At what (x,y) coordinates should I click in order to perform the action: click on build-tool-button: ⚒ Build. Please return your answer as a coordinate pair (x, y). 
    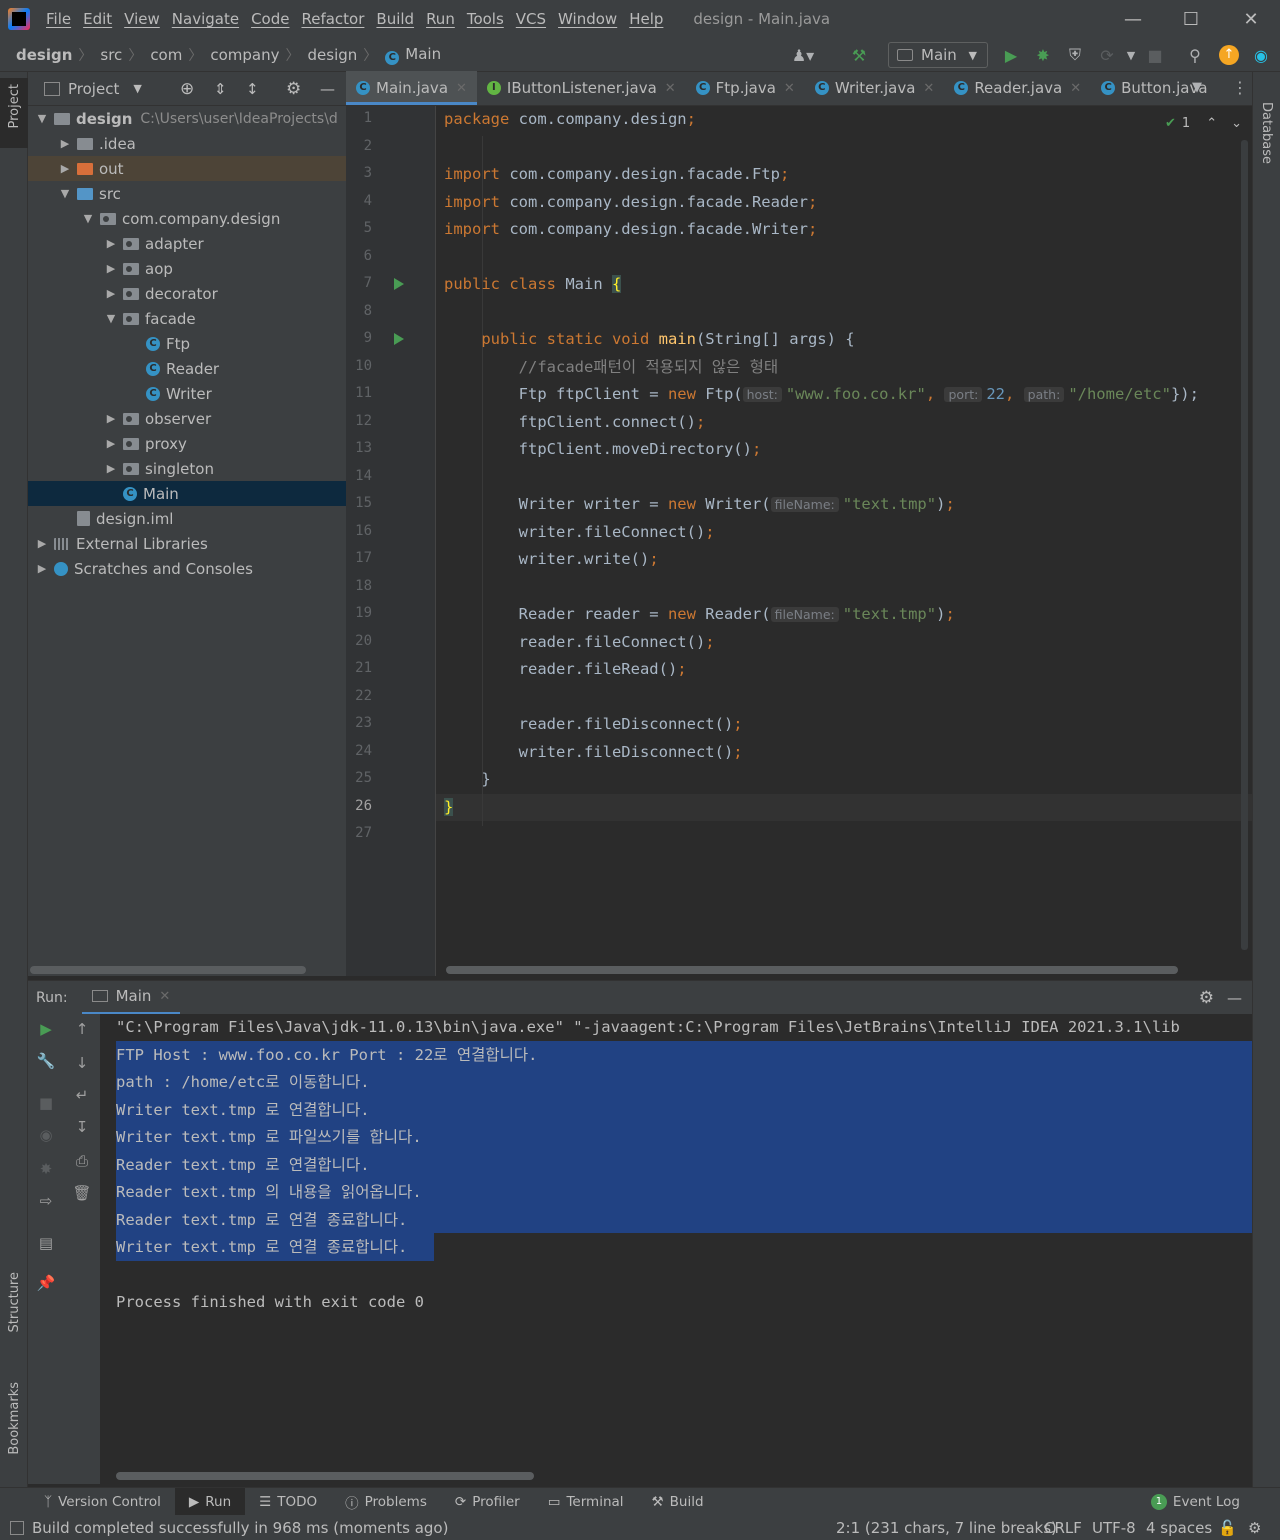
    Looking at the image, I should click on (678, 1502).